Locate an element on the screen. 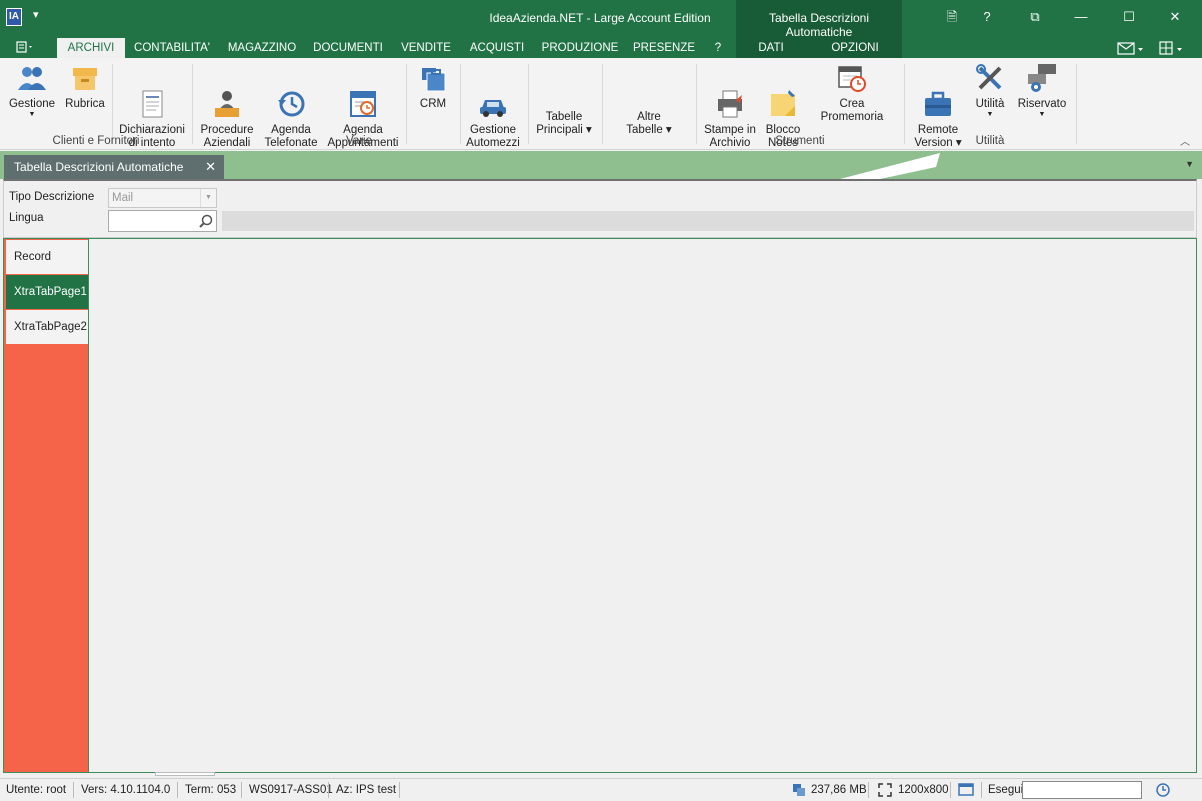 The width and height of the screenshot is (1202, 801). altre-tabelle-button: Altre Tabelle ▾ is located at coordinates (649, 117).